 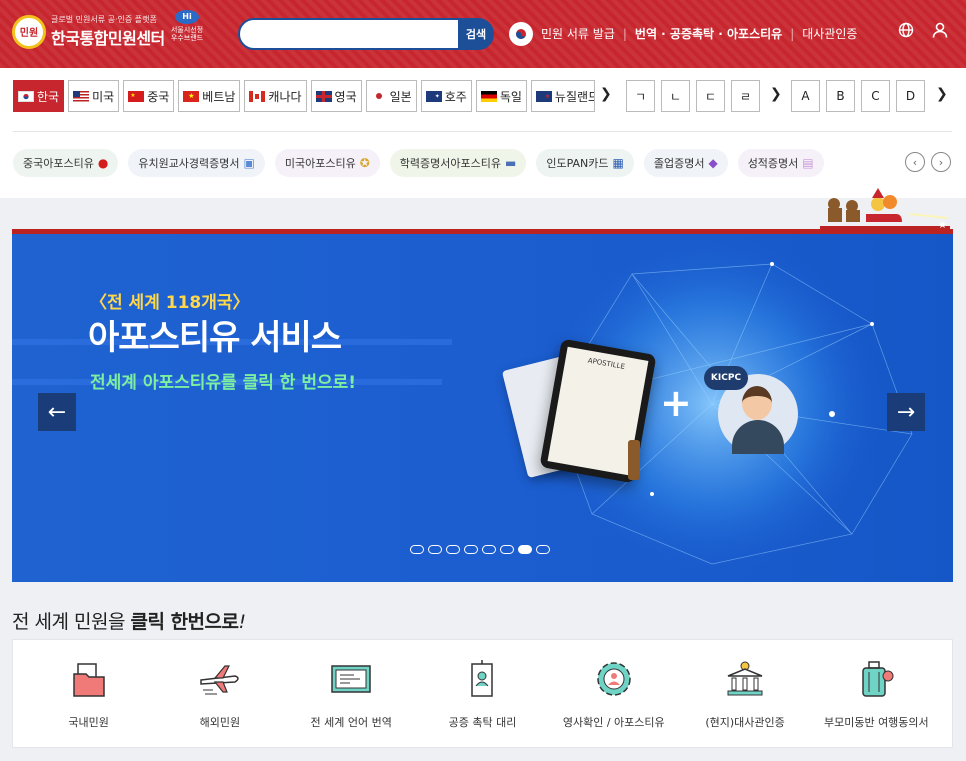 What do you see at coordinates (58, 163) in the screenshot?
I see `chip-label: 중국아포스티유` at bounding box center [58, 163].